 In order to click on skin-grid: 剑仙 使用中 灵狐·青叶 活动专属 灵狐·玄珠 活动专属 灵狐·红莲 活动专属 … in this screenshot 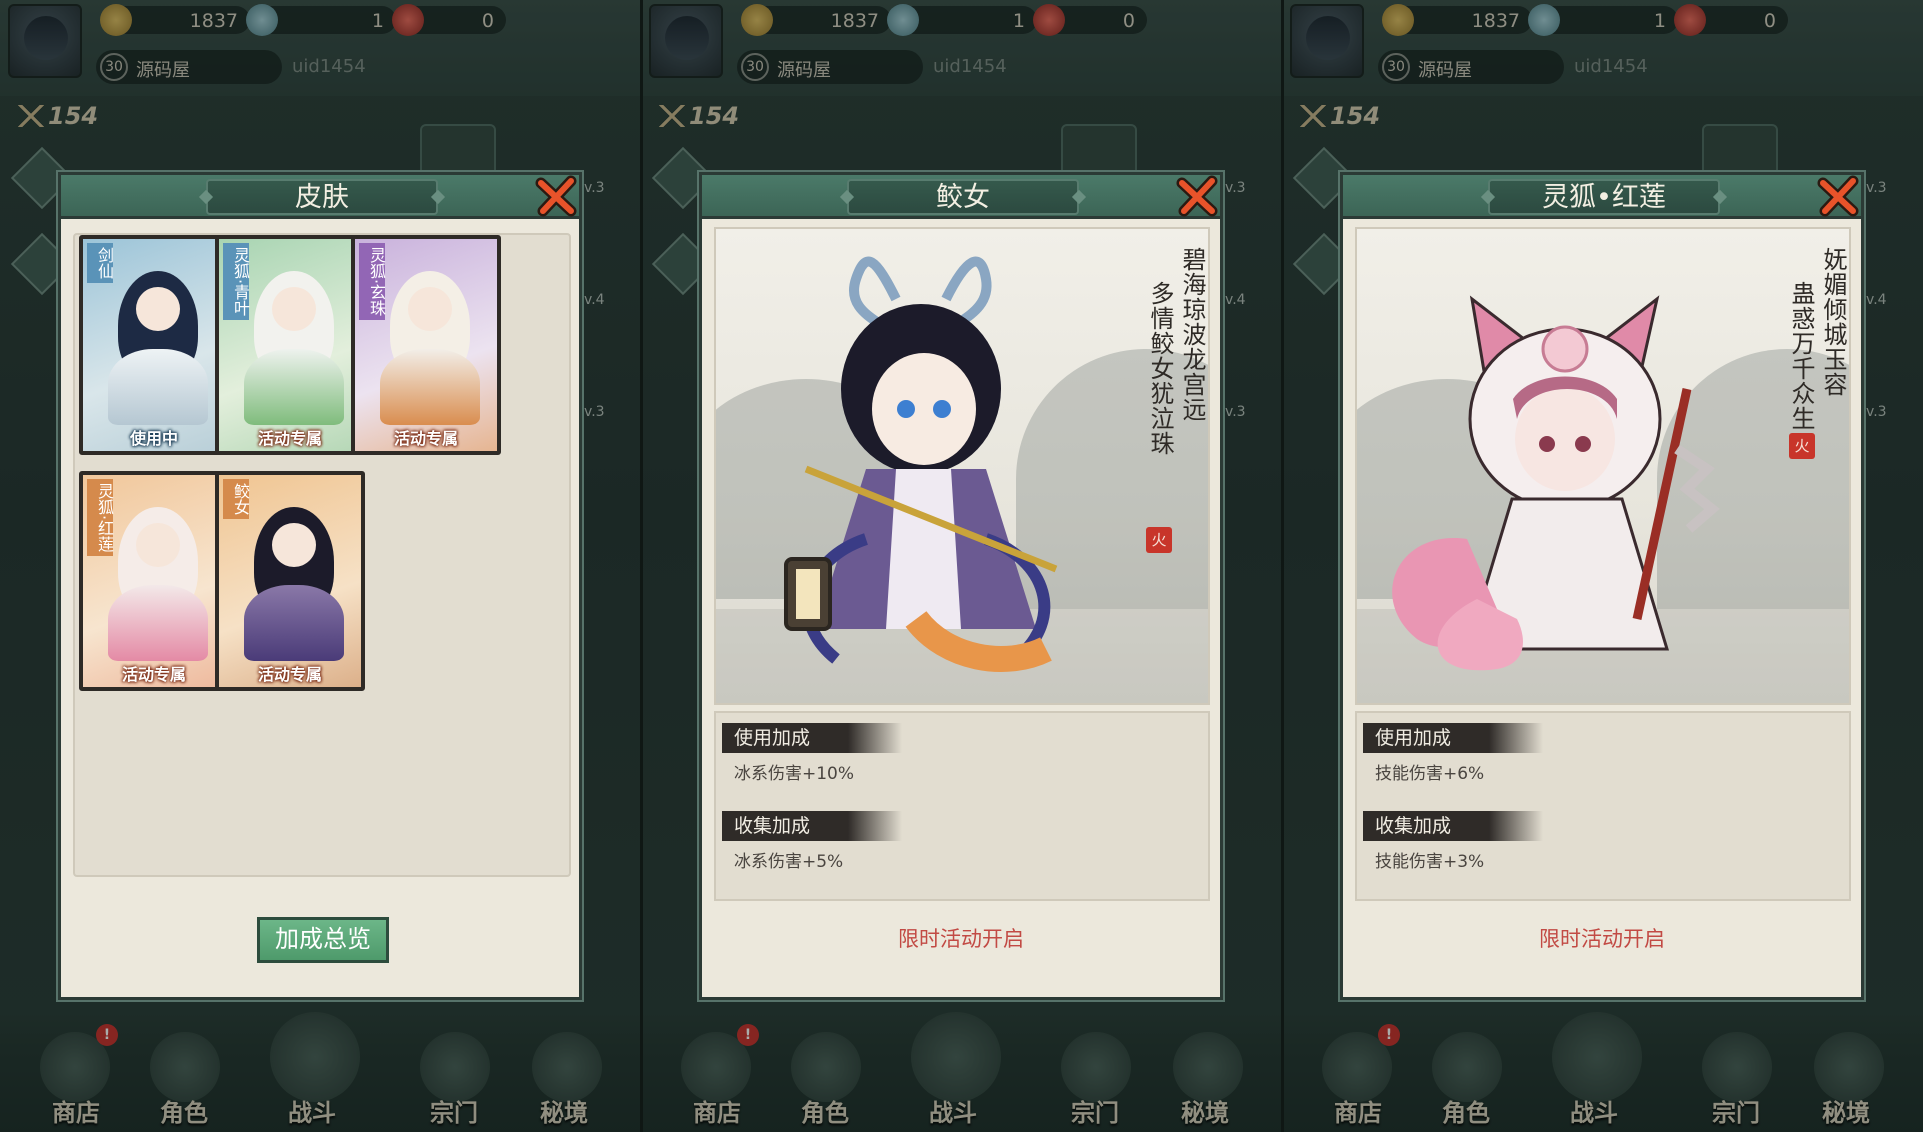, I will do `click(322, 555)`.